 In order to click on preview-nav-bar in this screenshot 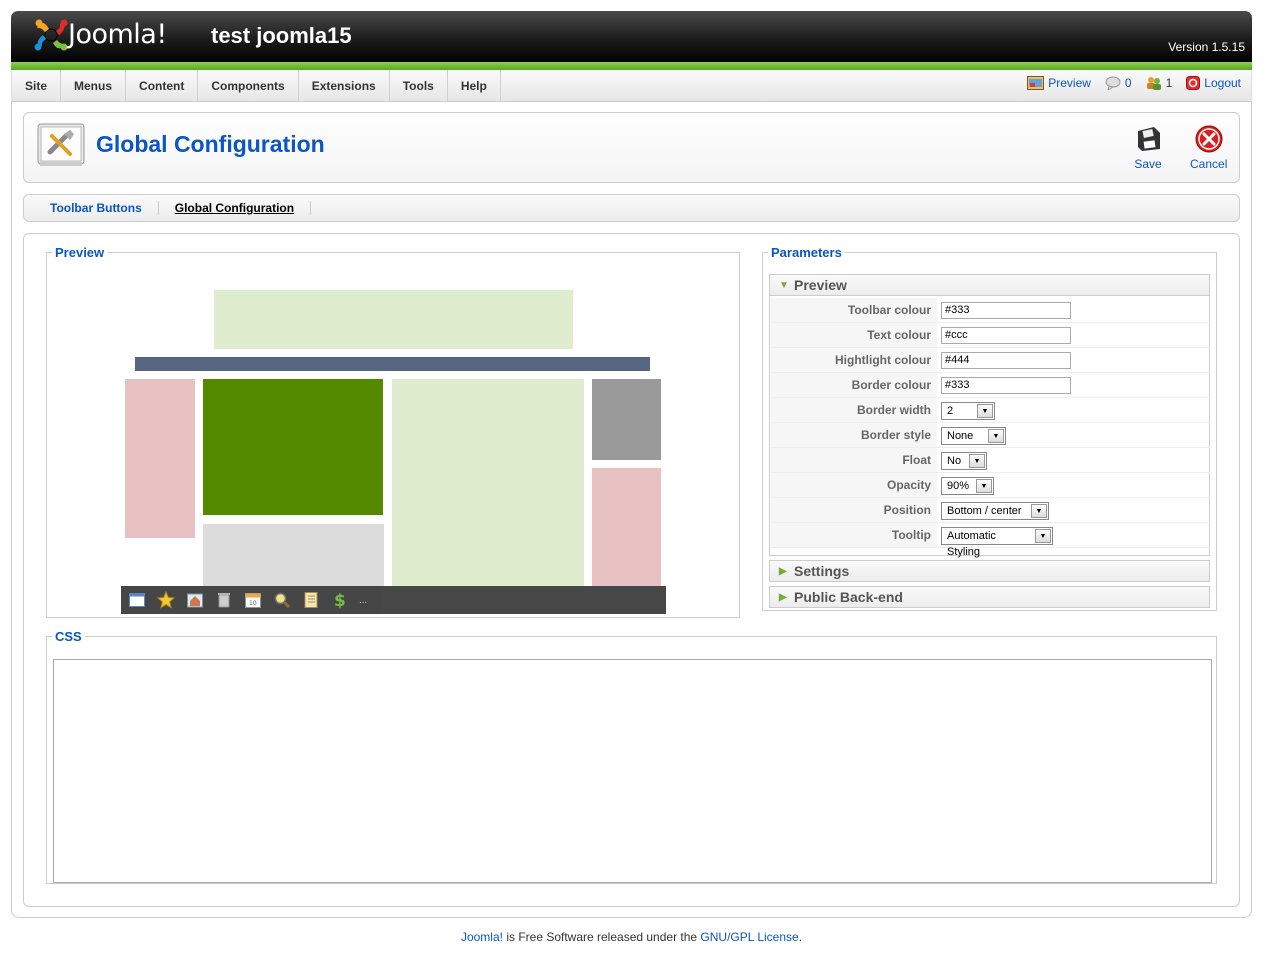, I will do `click(392, 364)`.